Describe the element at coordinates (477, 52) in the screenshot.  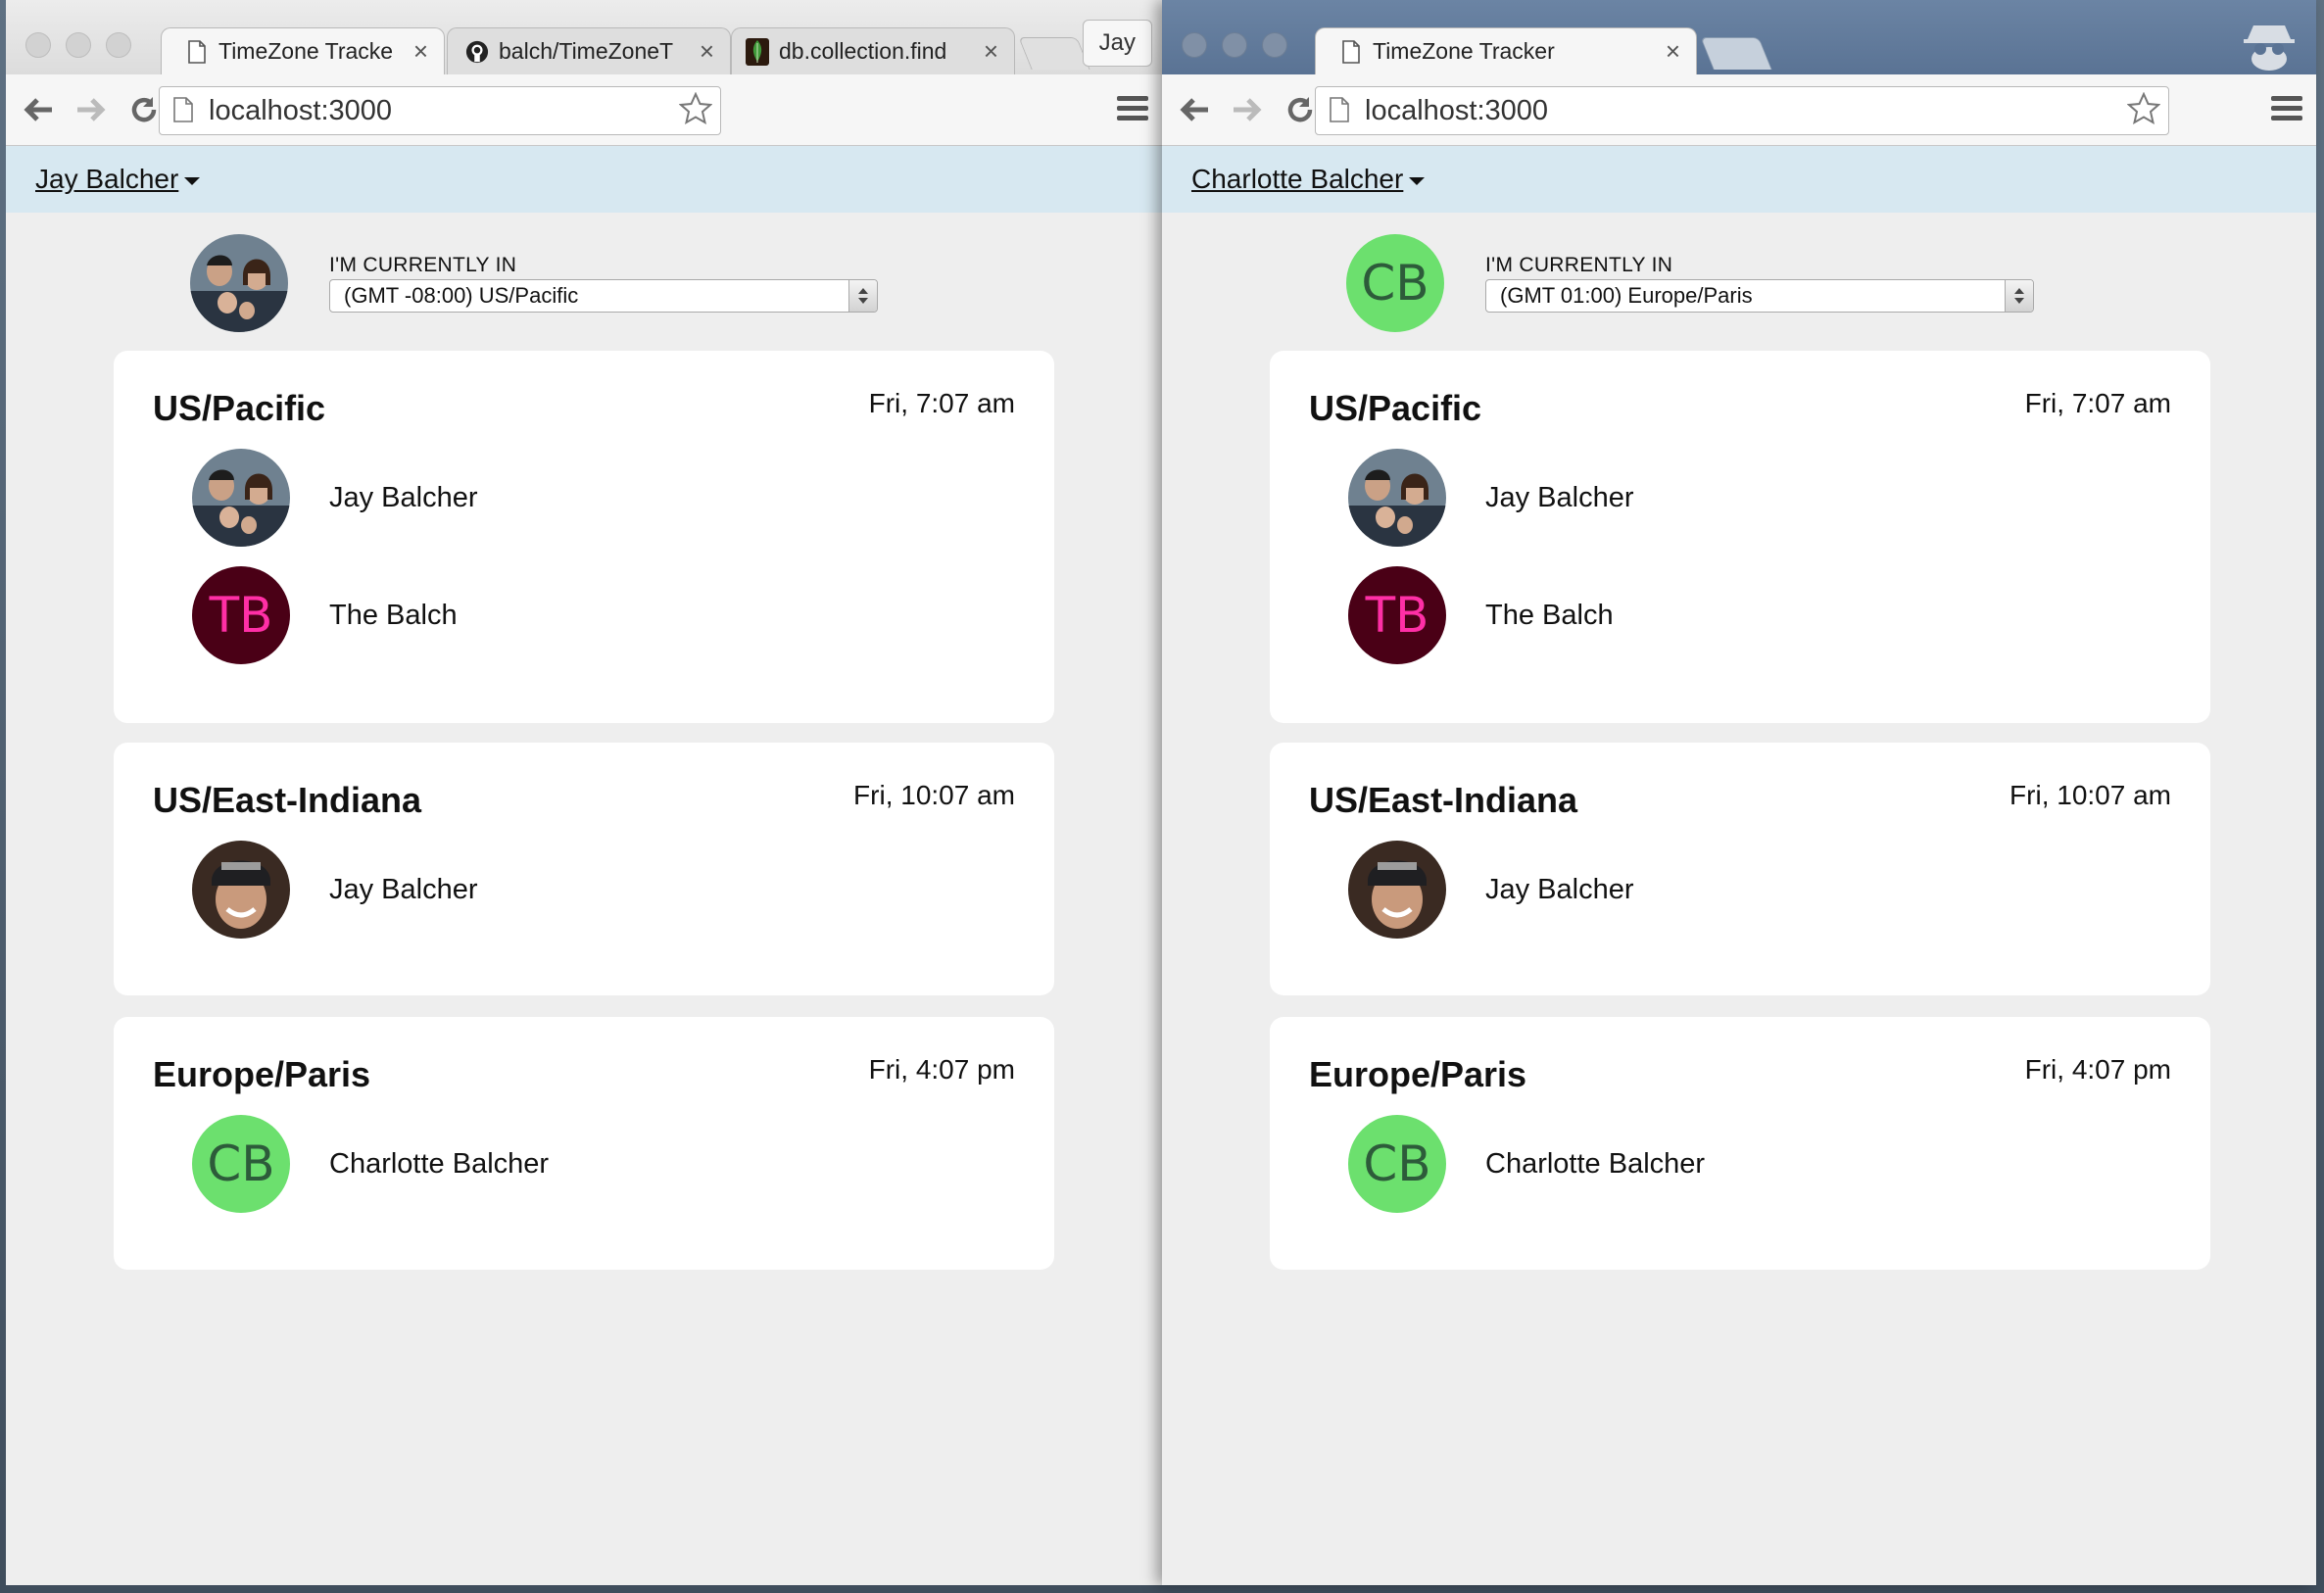
I see `github-icon` at that location.